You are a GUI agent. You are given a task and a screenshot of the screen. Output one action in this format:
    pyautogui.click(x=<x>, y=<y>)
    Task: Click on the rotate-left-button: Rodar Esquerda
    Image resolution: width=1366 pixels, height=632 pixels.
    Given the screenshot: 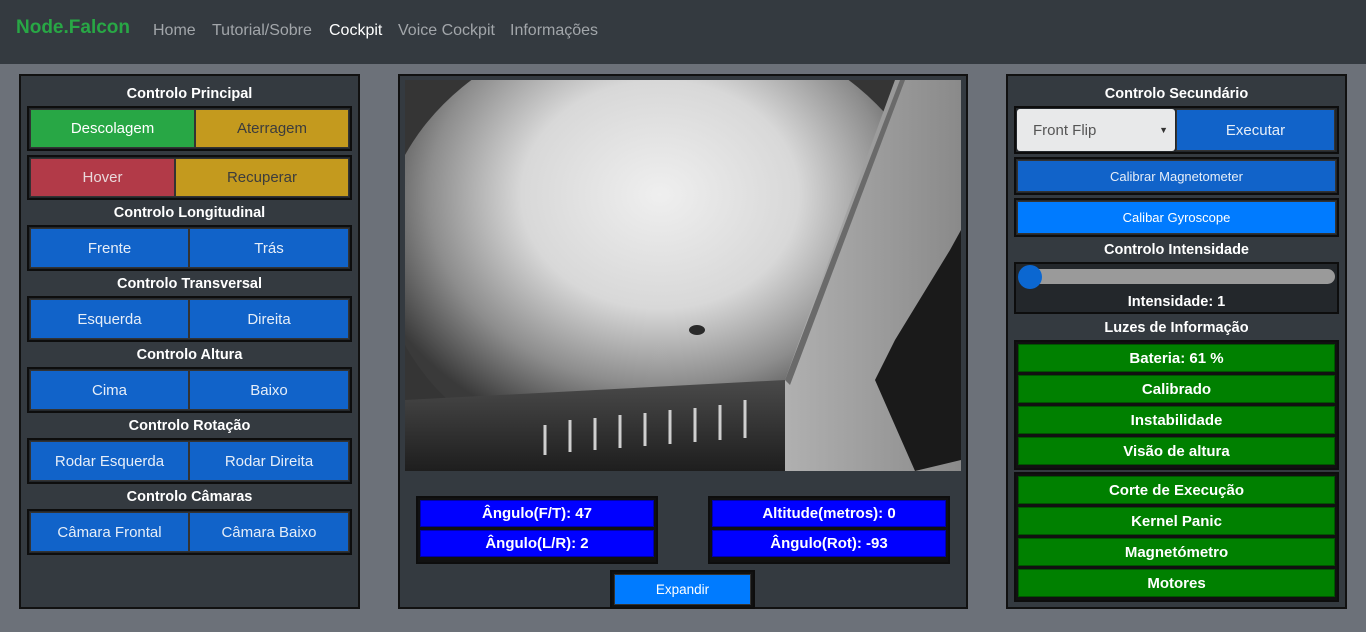 What is the action you would take?
    pyautogui.click(x=109, y=461)
    